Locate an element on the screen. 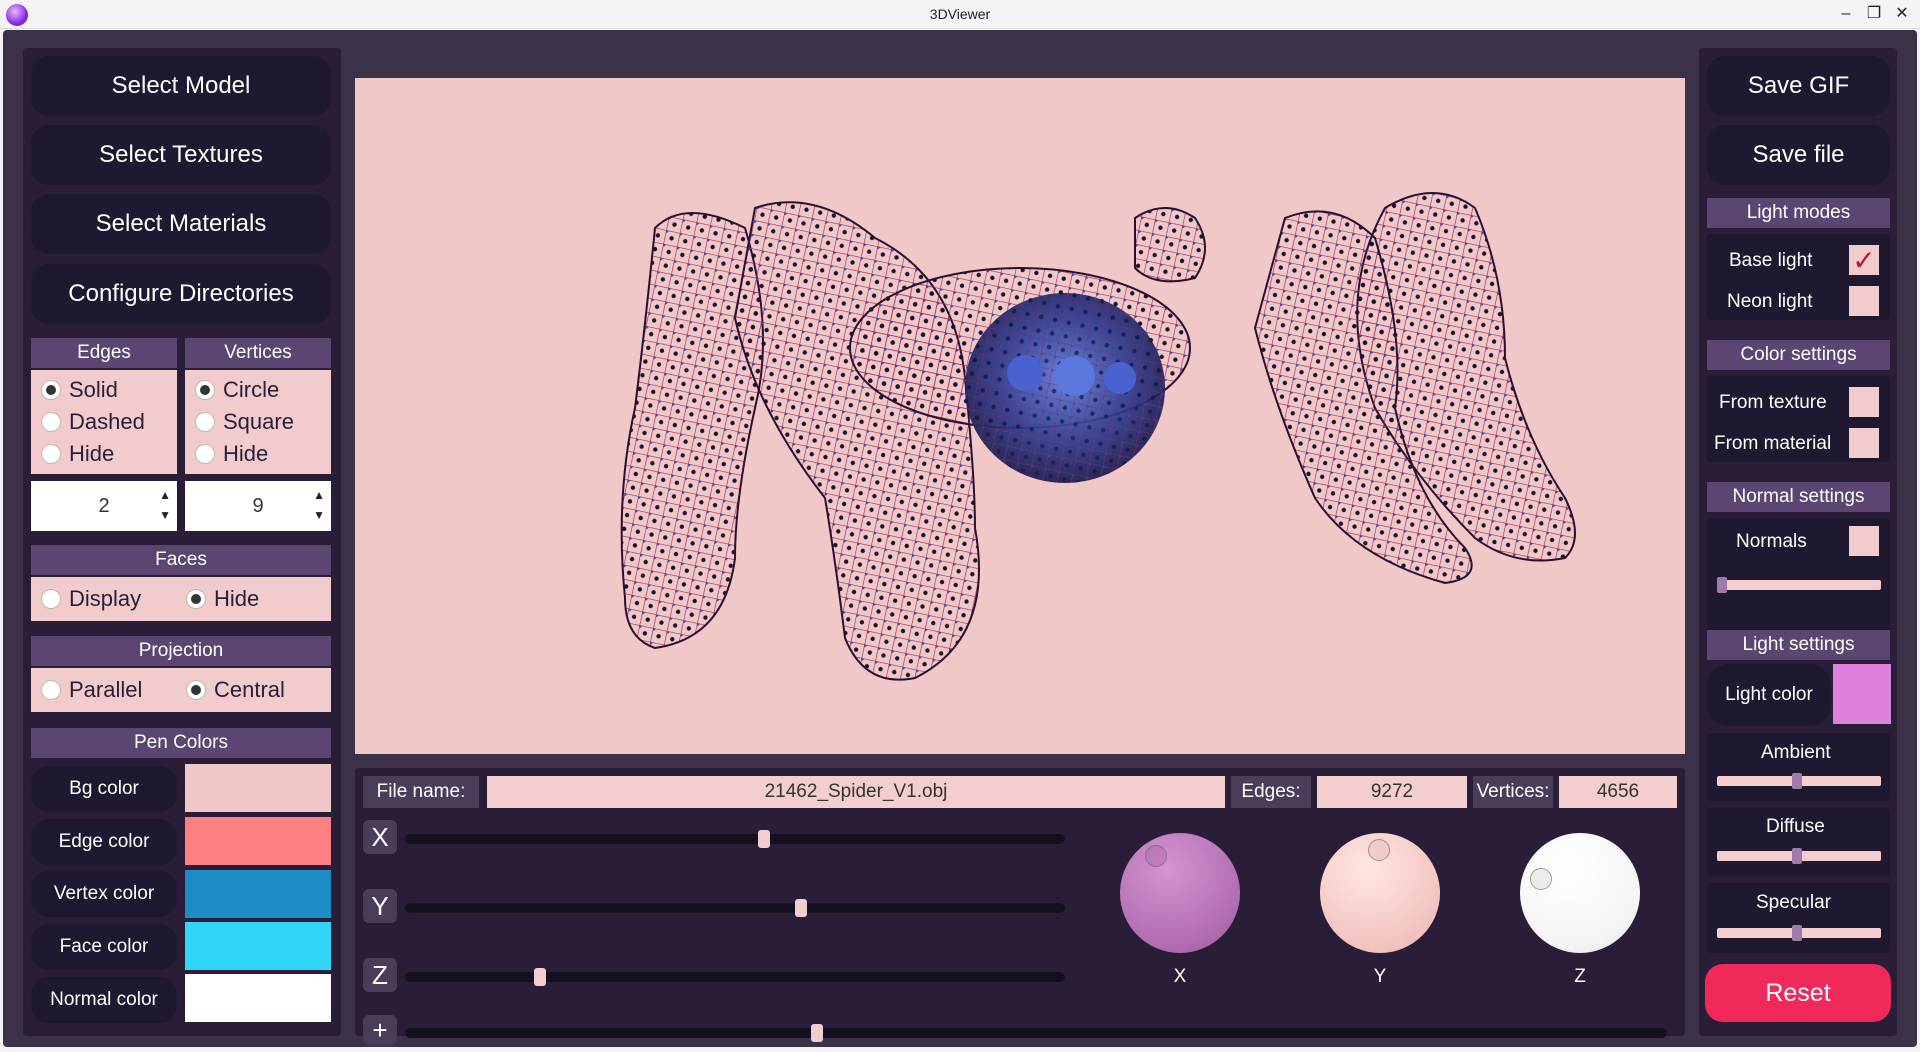 Image resolution: width=1920 pixels, height=1052 pixels. edge-color-button: Edge color is located at coordinates (104, 842).